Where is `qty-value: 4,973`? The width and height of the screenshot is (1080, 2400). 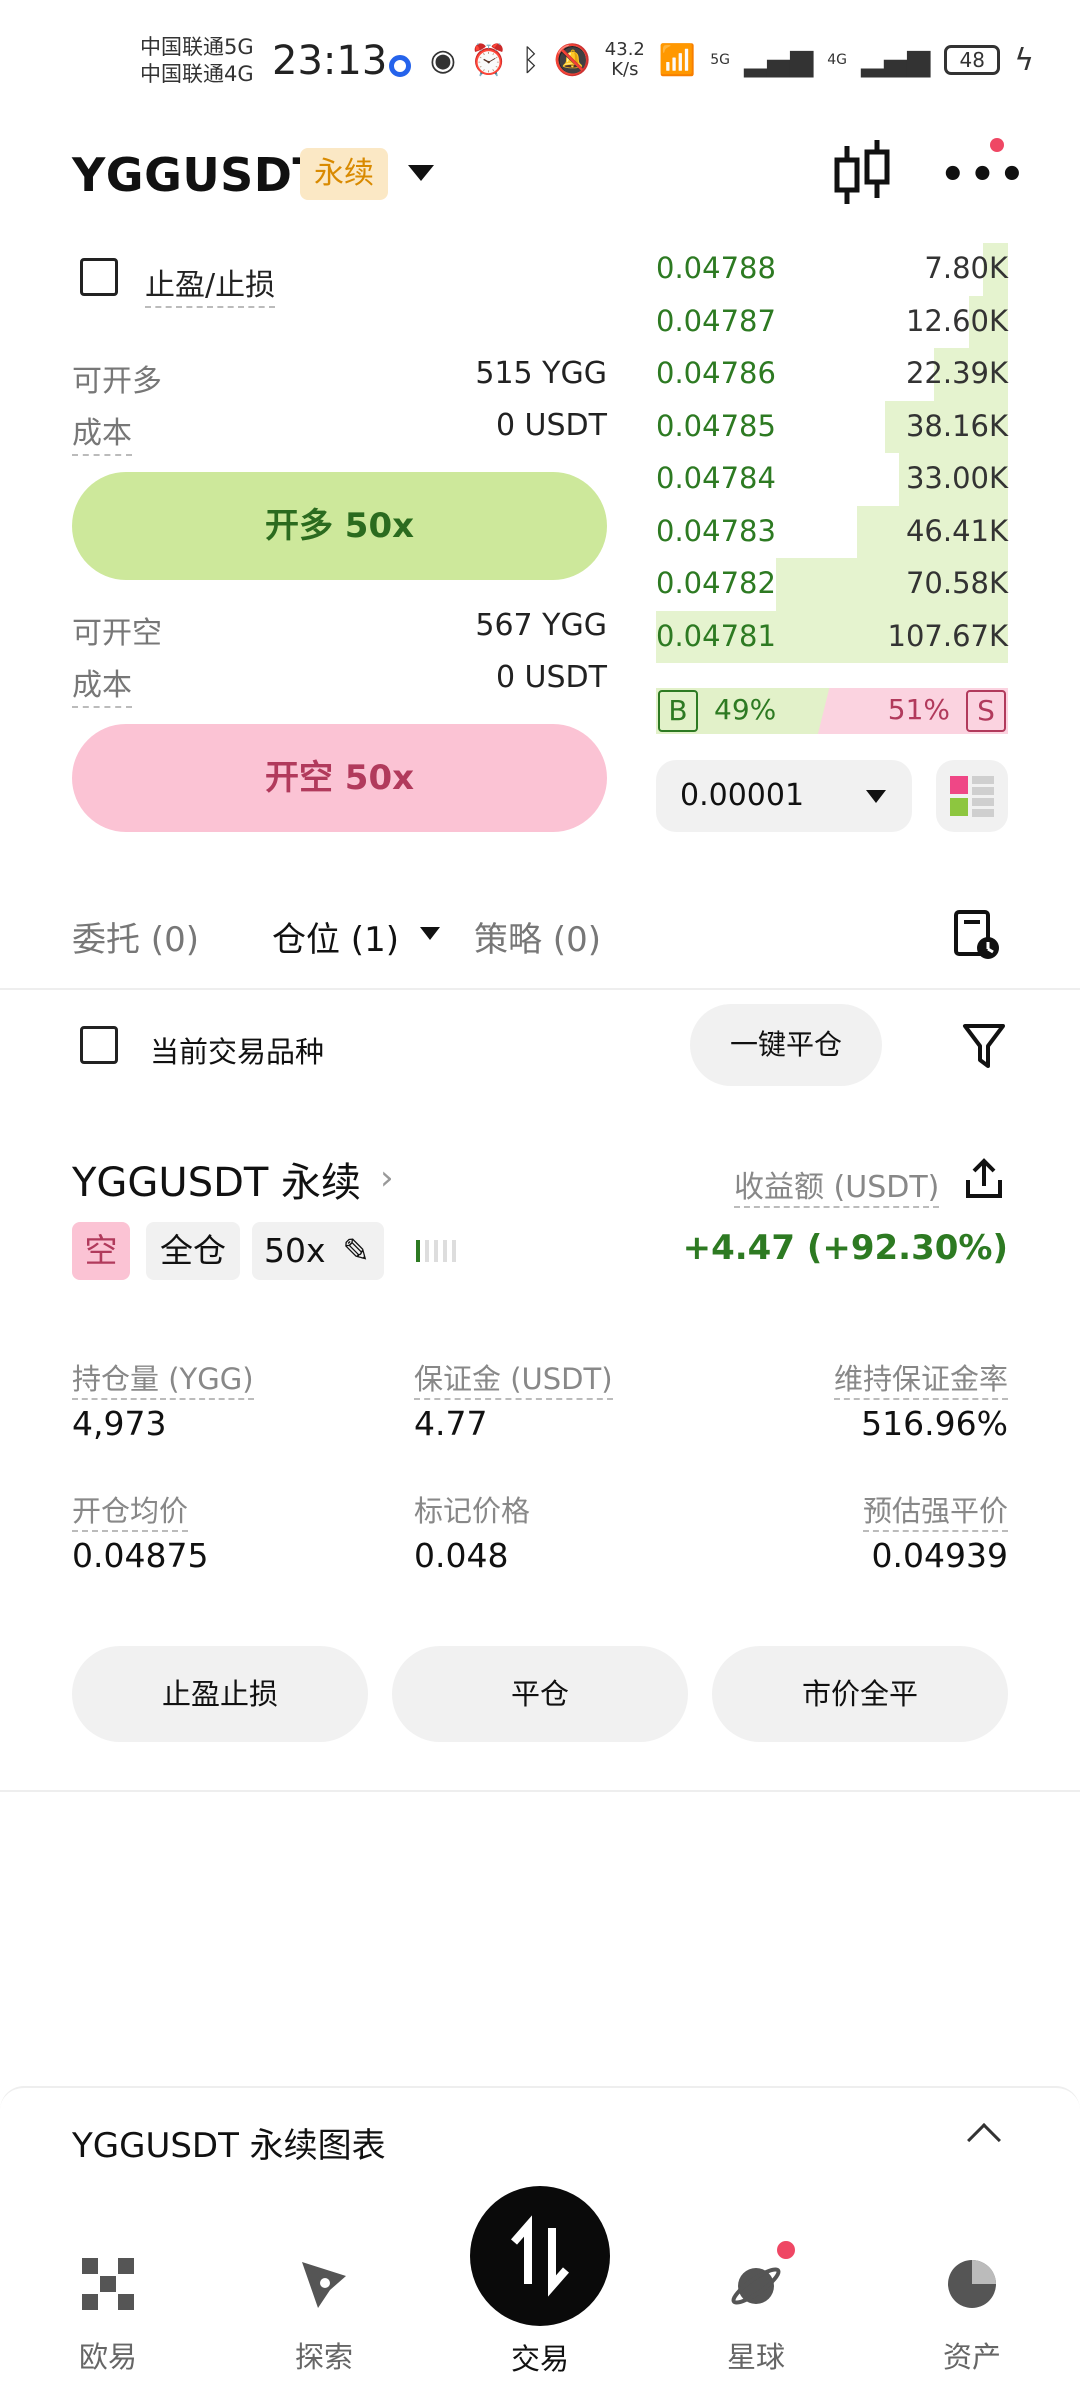 qty-value: 4,973 is located at coordinates (119, 1423).